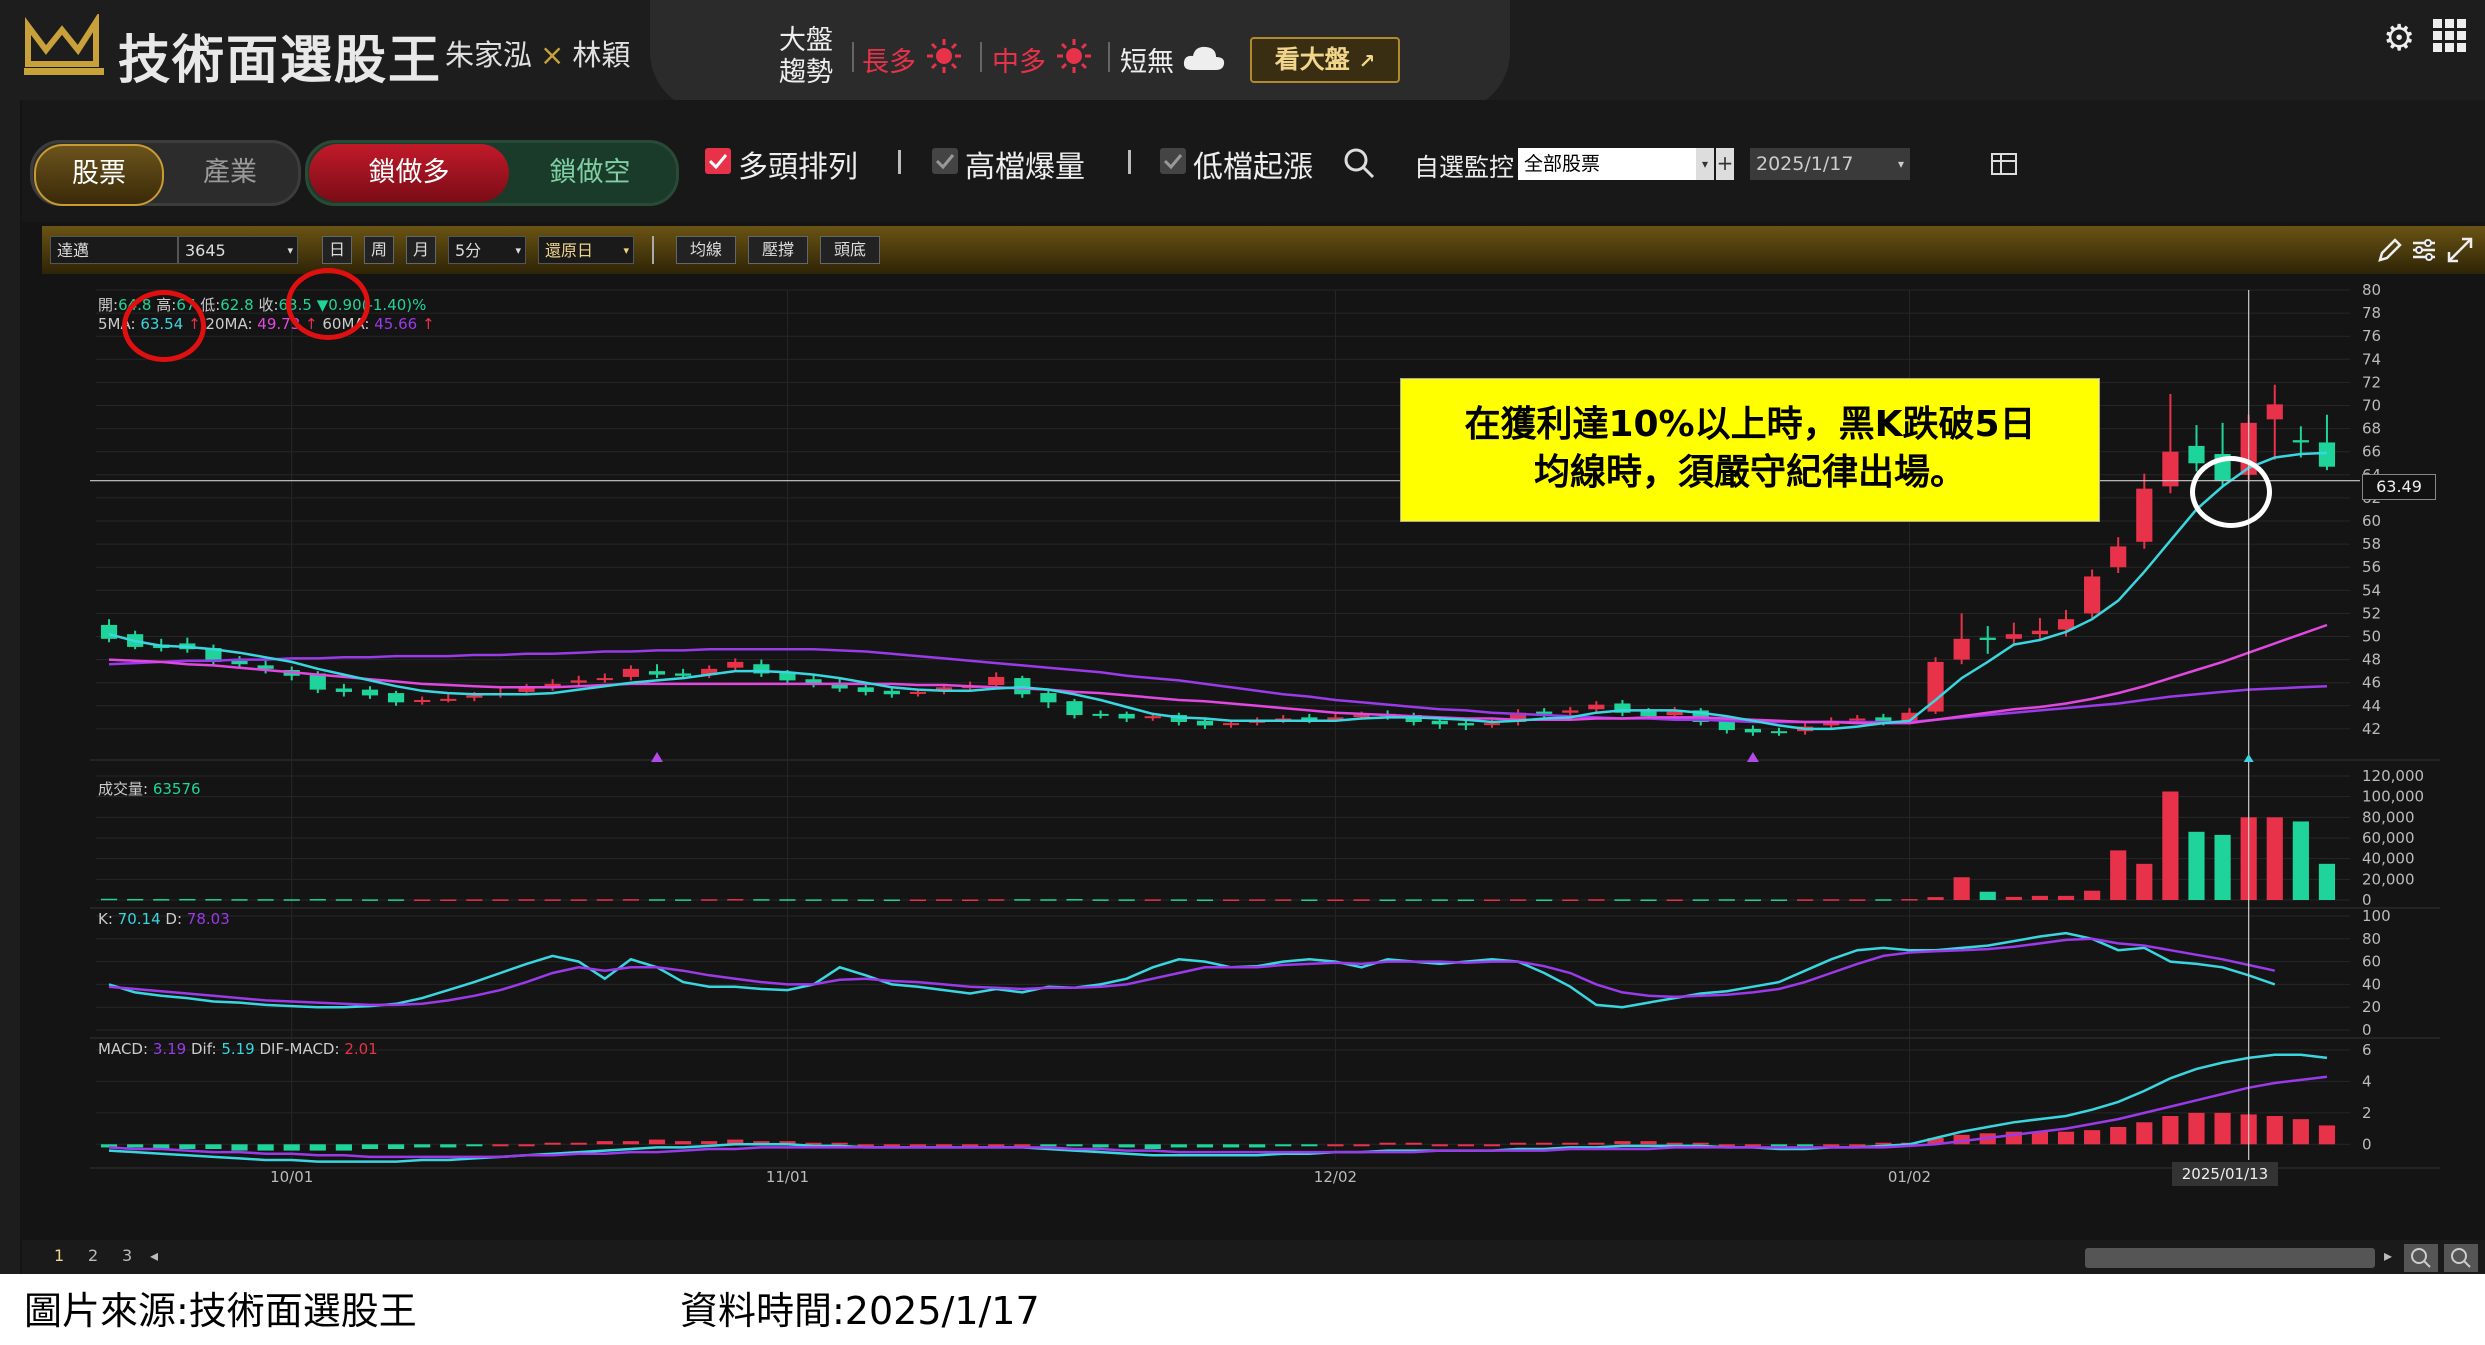 The height and width of the screenshot is (1345, 2485). I want to click on date-tick-label: 11/01, so click(787, 1177).